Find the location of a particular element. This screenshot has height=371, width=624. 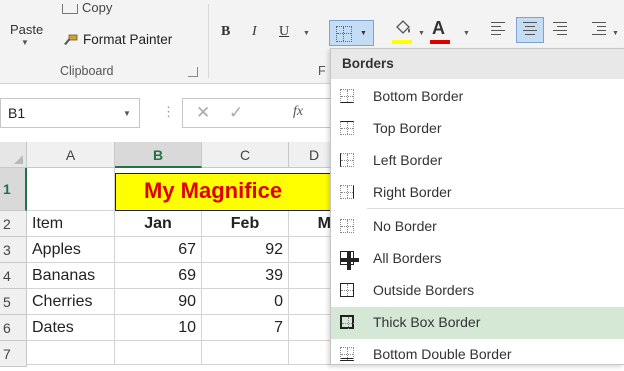

menu-item-no-border: No Border is located at coordinates (477, 227).